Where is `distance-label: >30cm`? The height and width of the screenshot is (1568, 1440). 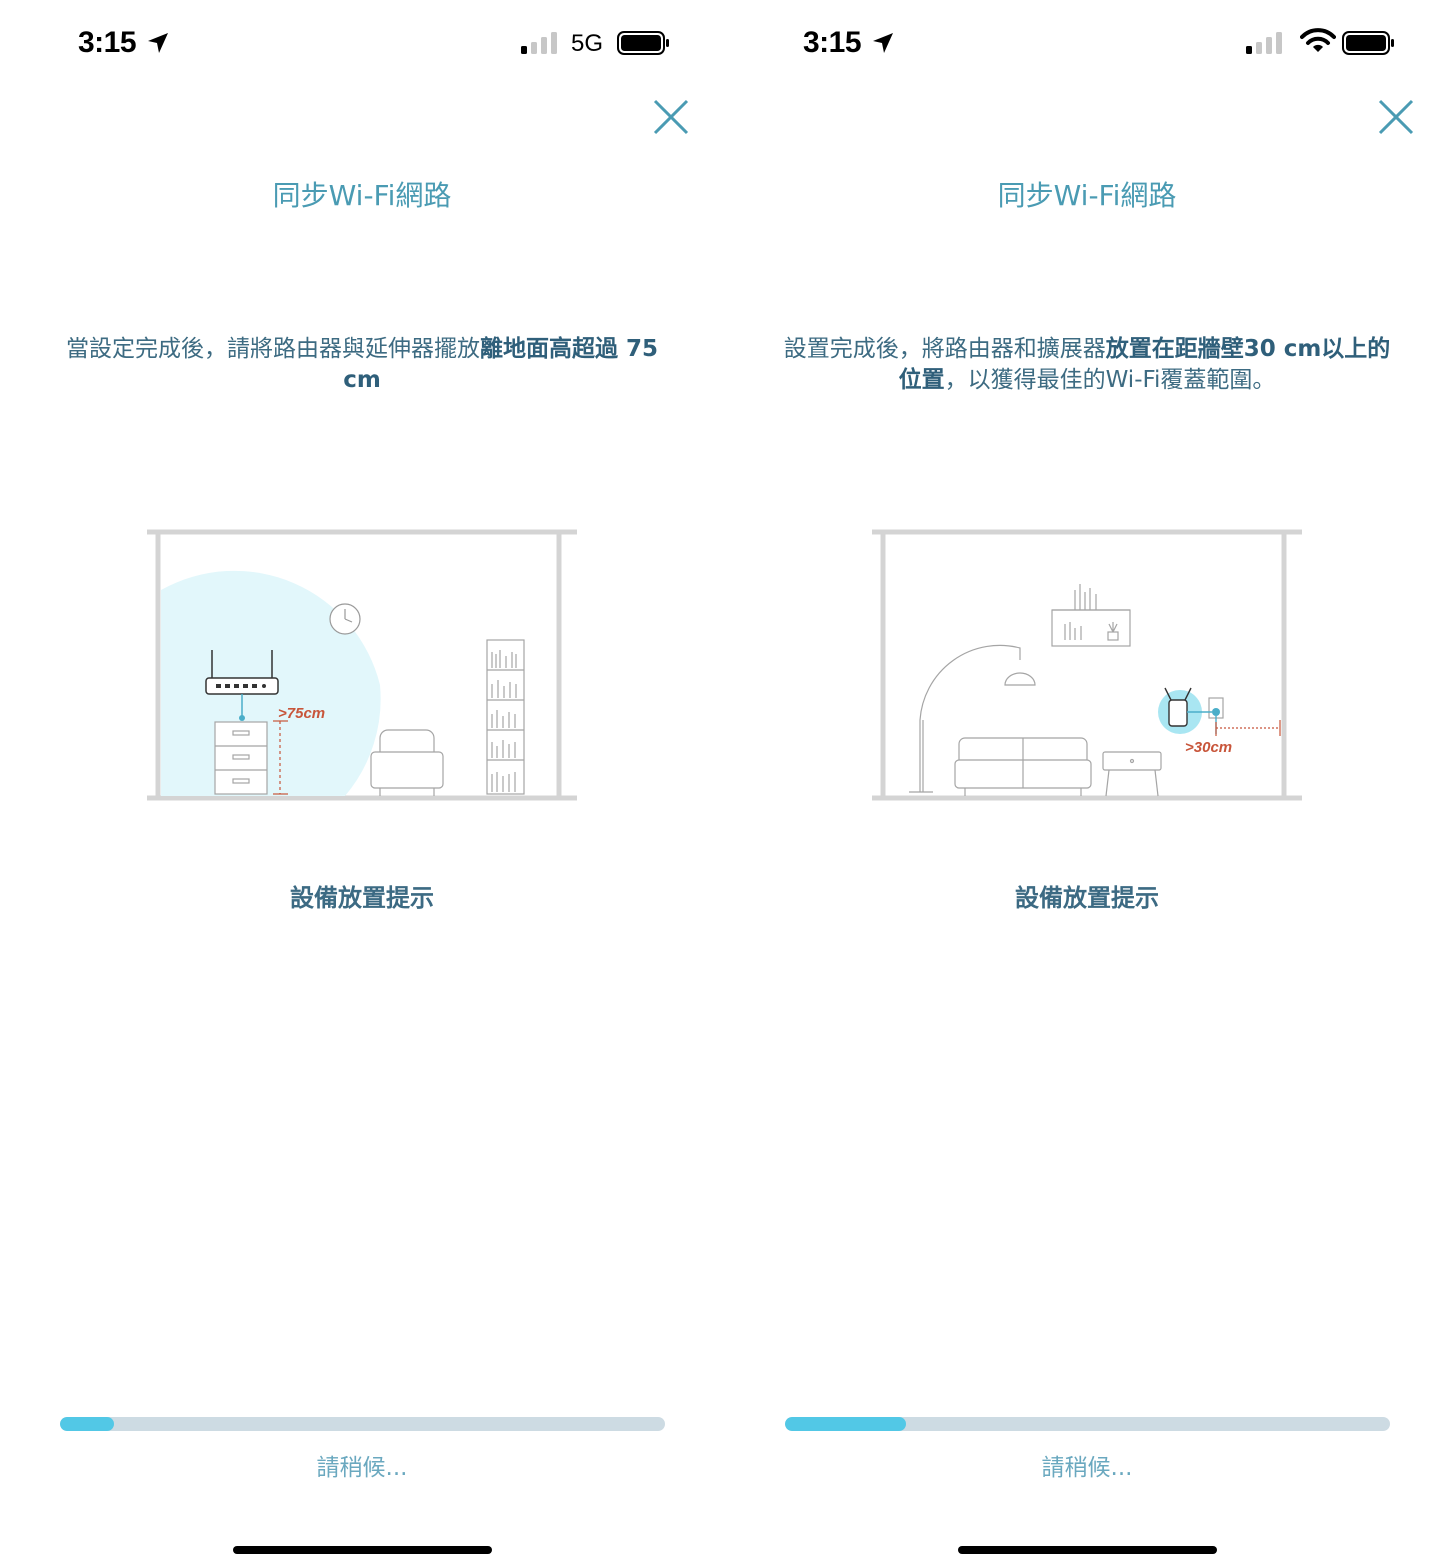
distance-label: >30cm is located at coordinates (1208, 747).